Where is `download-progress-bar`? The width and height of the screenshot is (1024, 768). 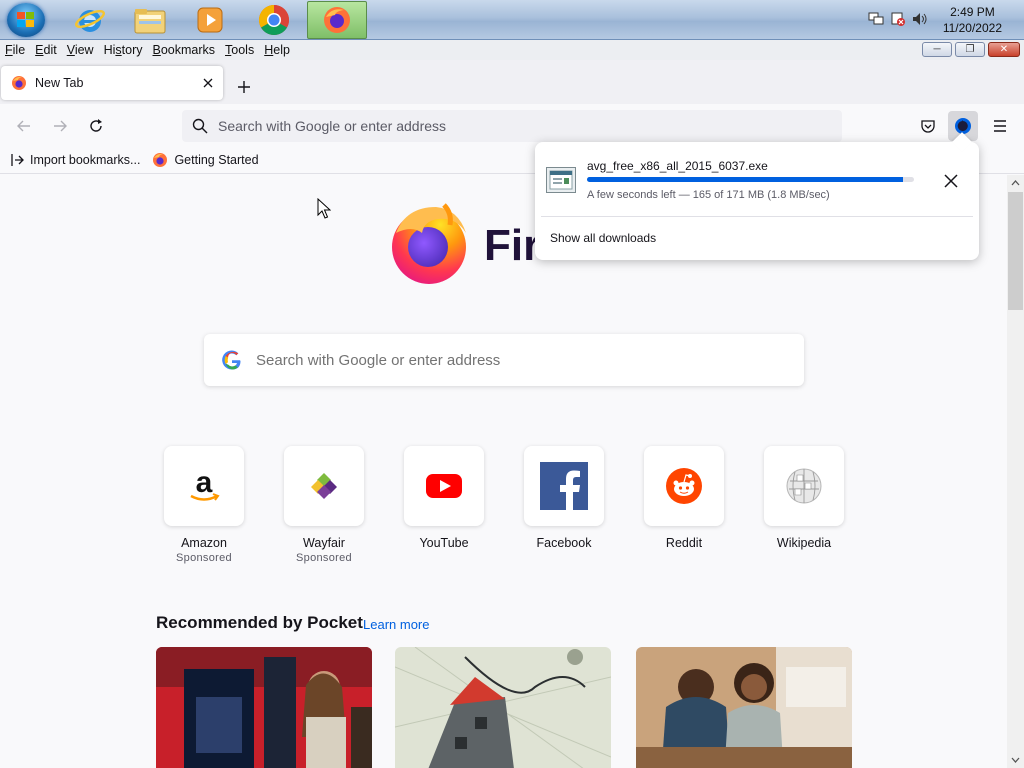
download-progress-bar is located at coordinates (750, 179).